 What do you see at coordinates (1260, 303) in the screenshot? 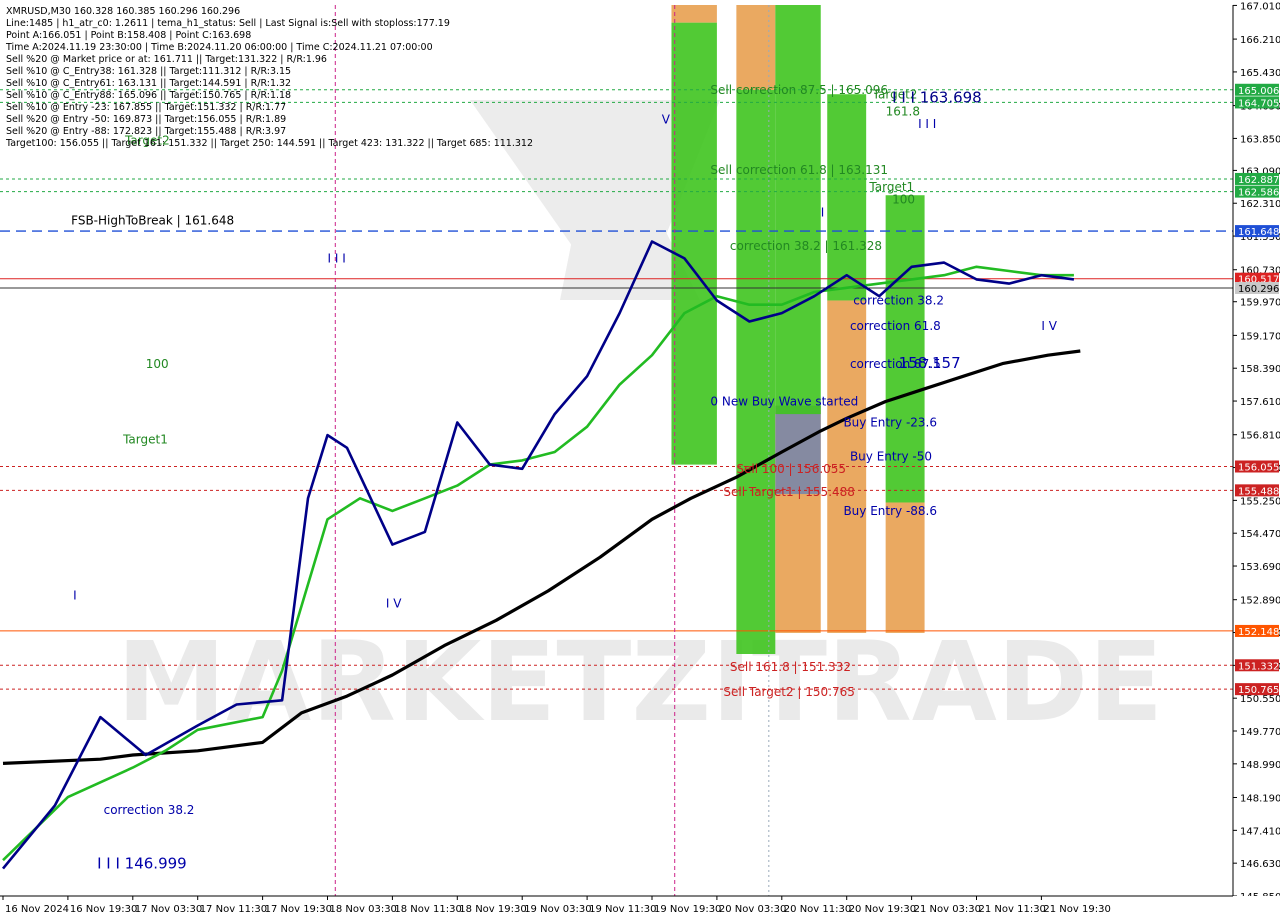
I see `y-tick-label: 159.970` at bounding box center [1260, 303].